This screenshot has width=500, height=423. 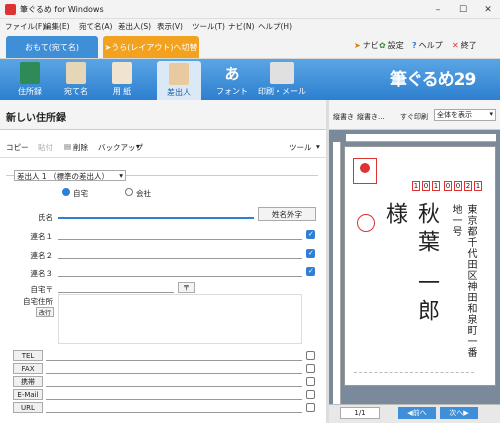 What do you see at coordinates (300, 147) in the screenshot?
I see `tools-button: ツール` at bounding box center [300, 147].